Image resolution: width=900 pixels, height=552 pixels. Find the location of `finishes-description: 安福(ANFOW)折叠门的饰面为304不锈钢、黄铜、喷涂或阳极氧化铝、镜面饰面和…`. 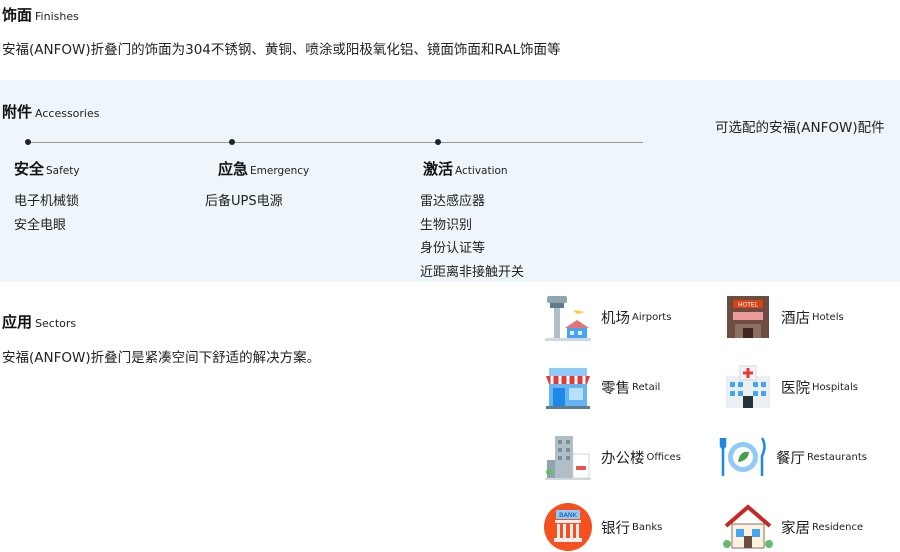

finishes-description: 安福(ANFOW)折叠门的饰面为304不锈钢、黄铜、喷涂或阳极氧化铝、镜面饰面和… is located at coordinates (281, 50).